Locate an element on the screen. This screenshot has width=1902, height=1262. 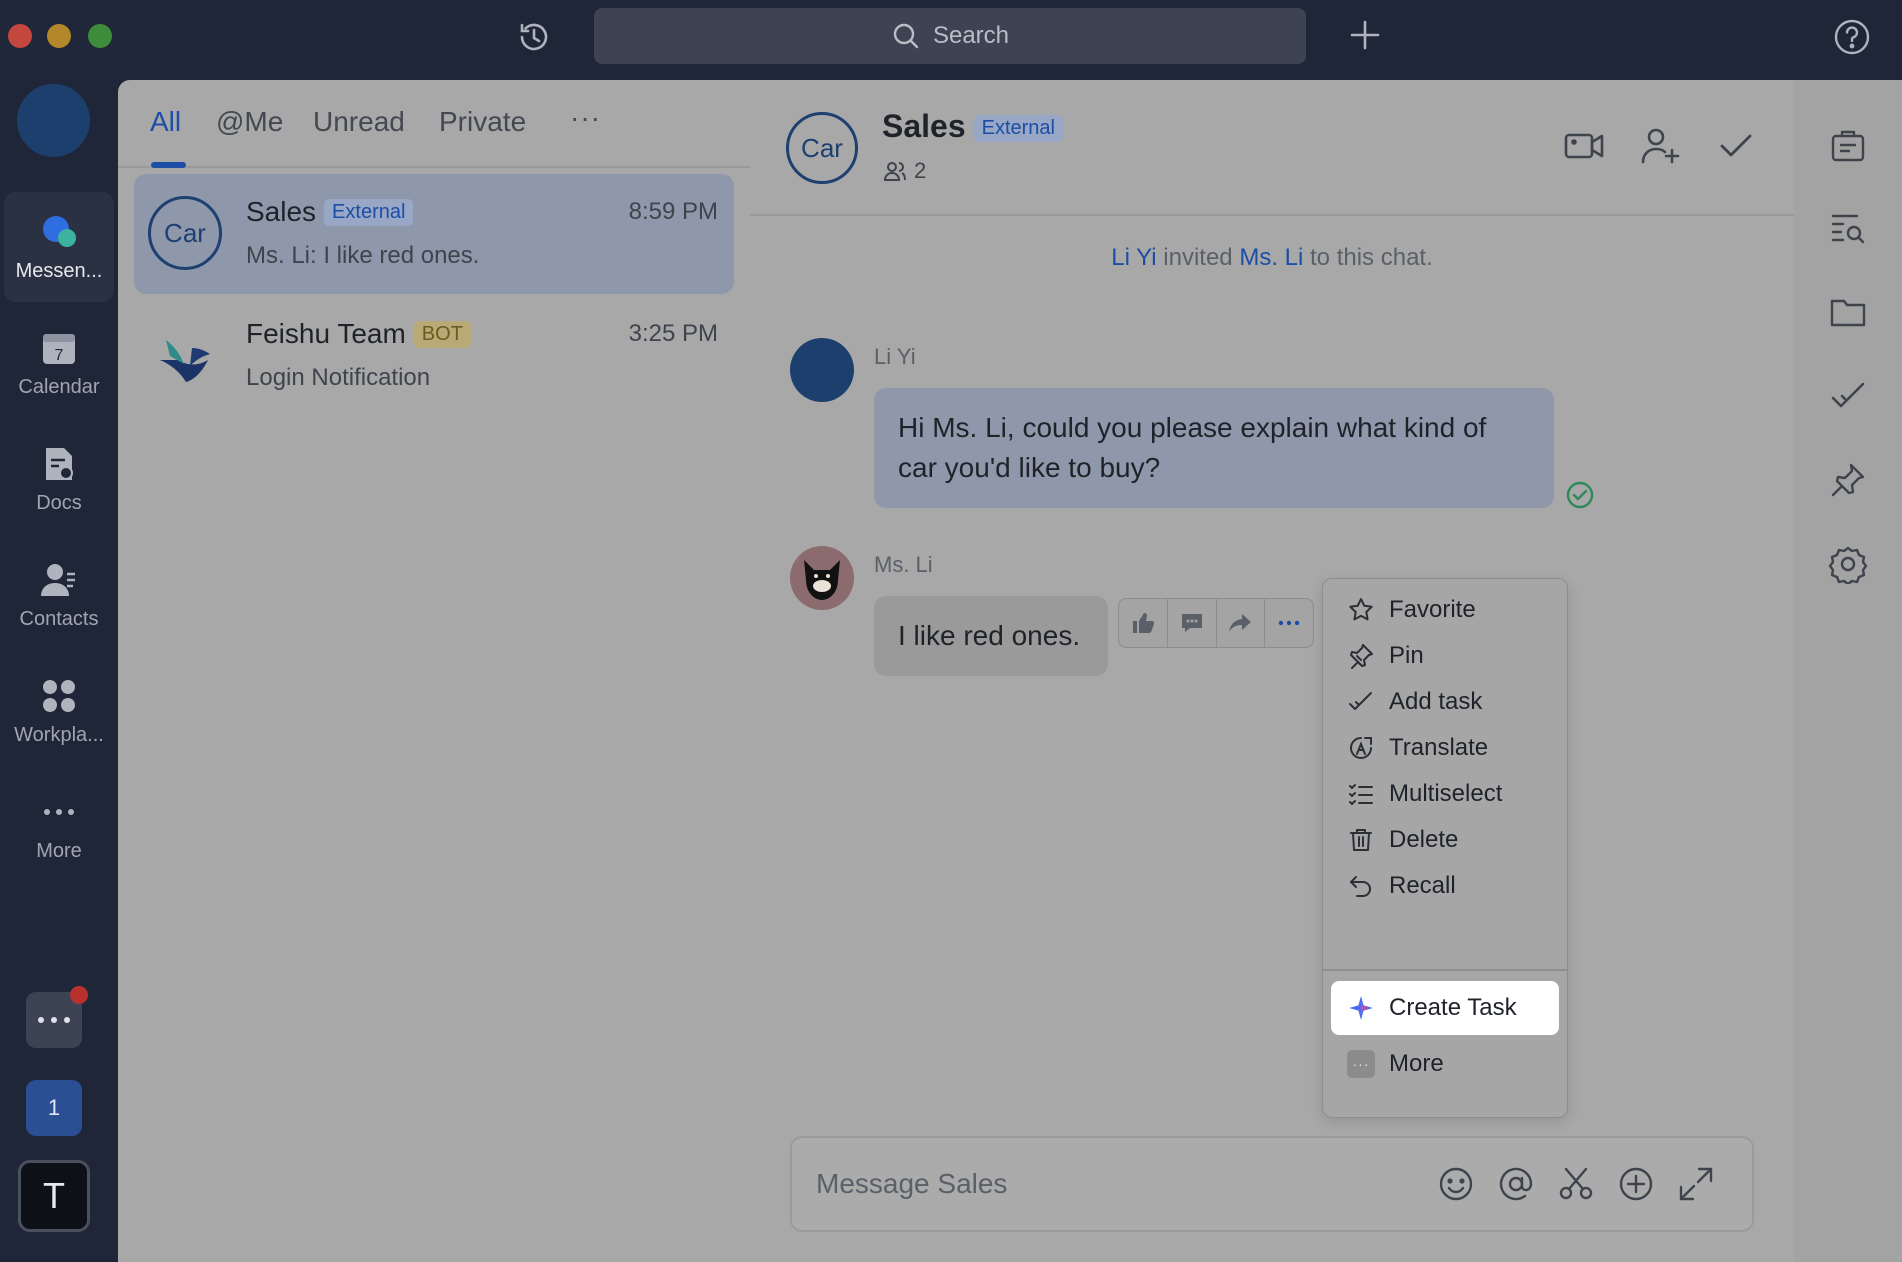
translate-icon is located at coordinates (1361, 748).